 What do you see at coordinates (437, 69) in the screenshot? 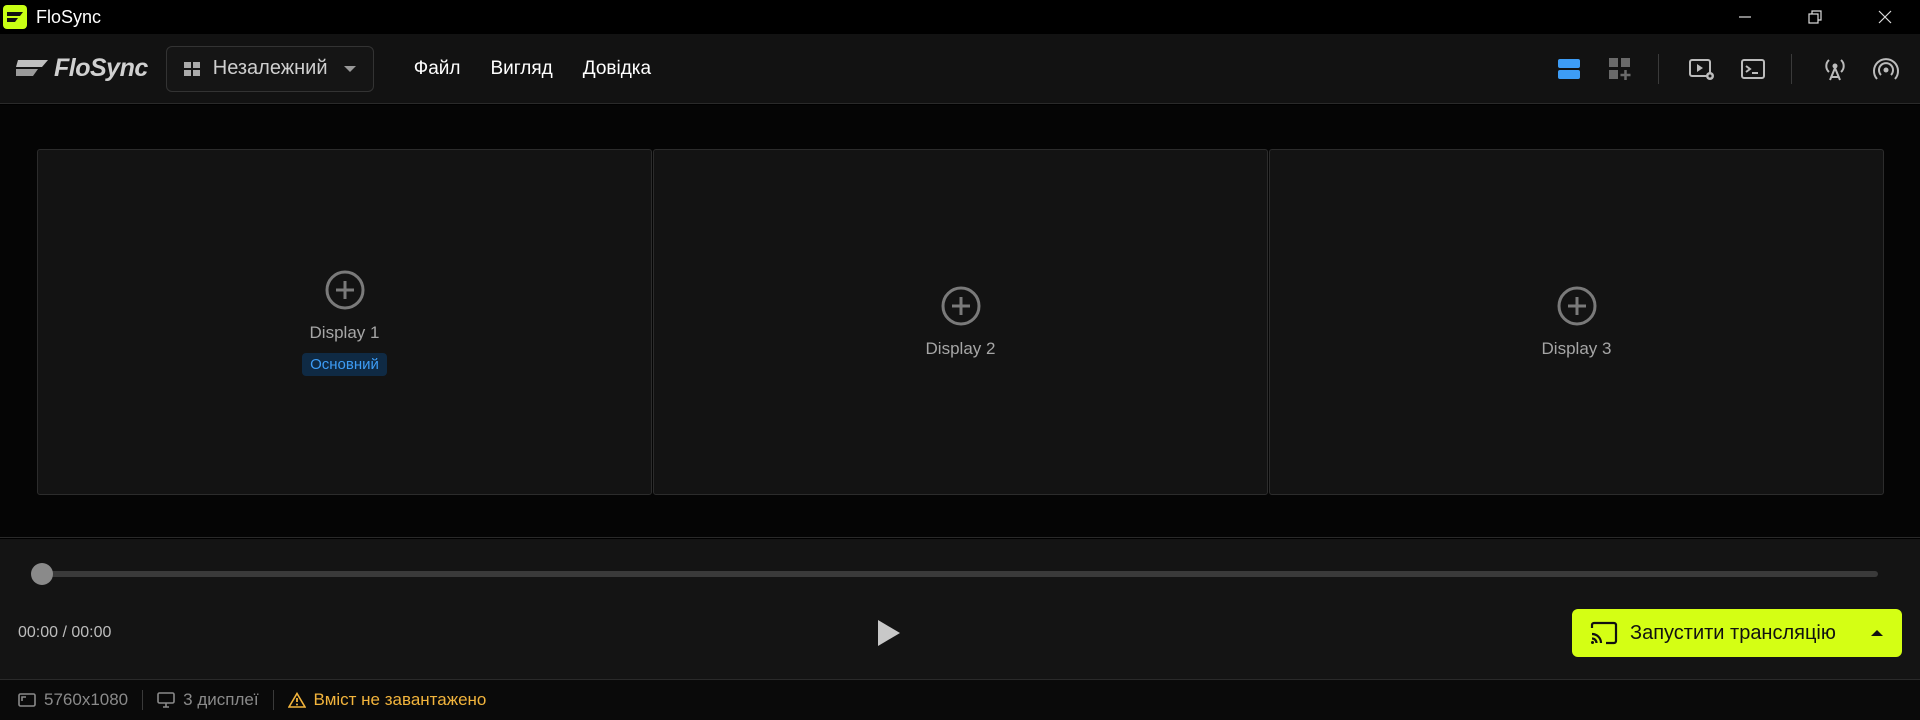
I see `menu-file: Файл` at bounding box center [437, 69].